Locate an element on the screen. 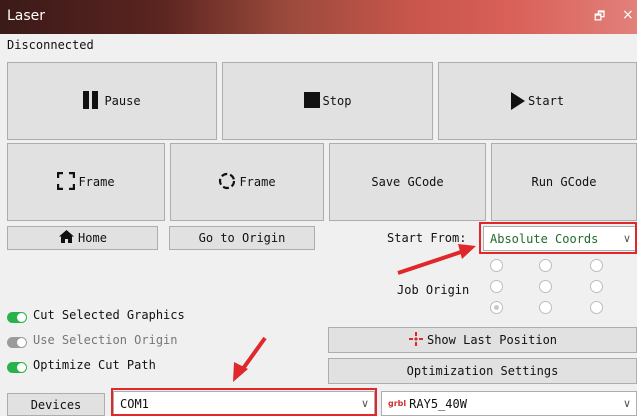 This screenshot has width=637, height=416. cut-selected-label: Cut Selected Graphics is located at coordinates (109, 315).